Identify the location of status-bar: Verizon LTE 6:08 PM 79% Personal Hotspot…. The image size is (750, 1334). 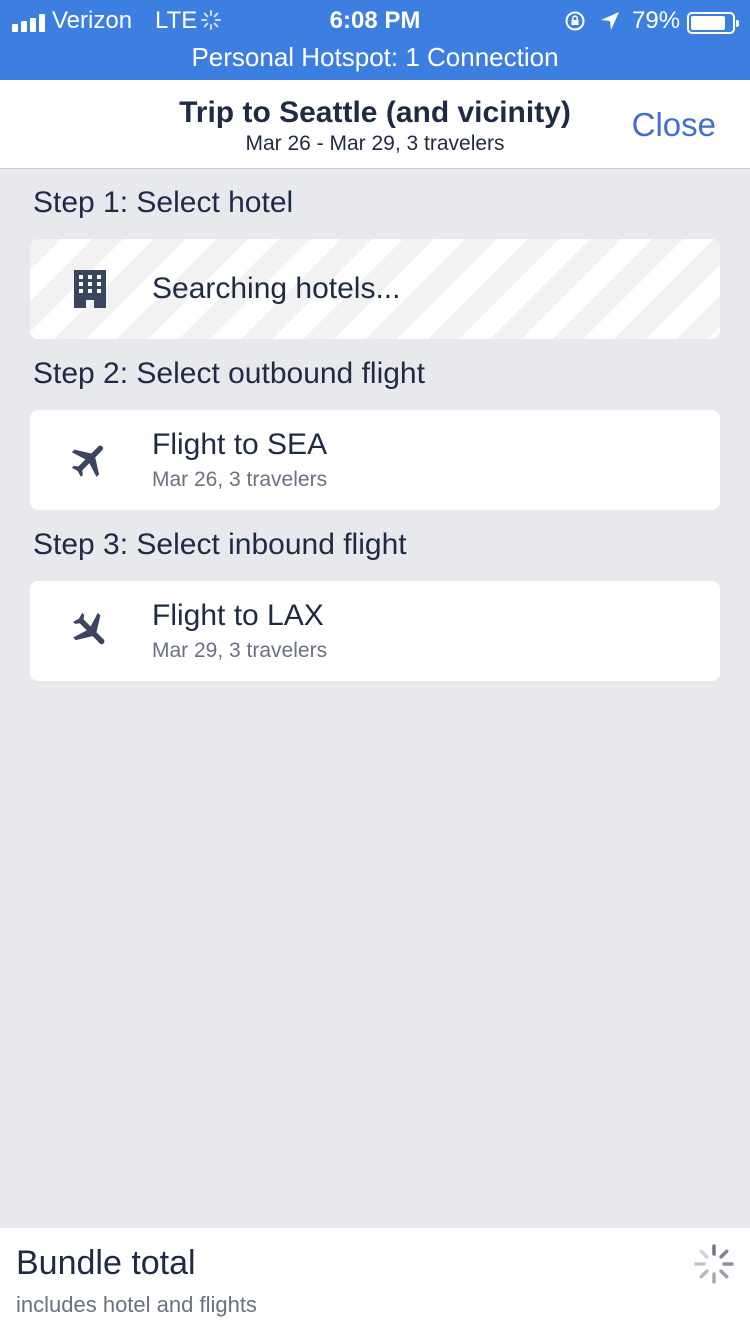
(375, 40).